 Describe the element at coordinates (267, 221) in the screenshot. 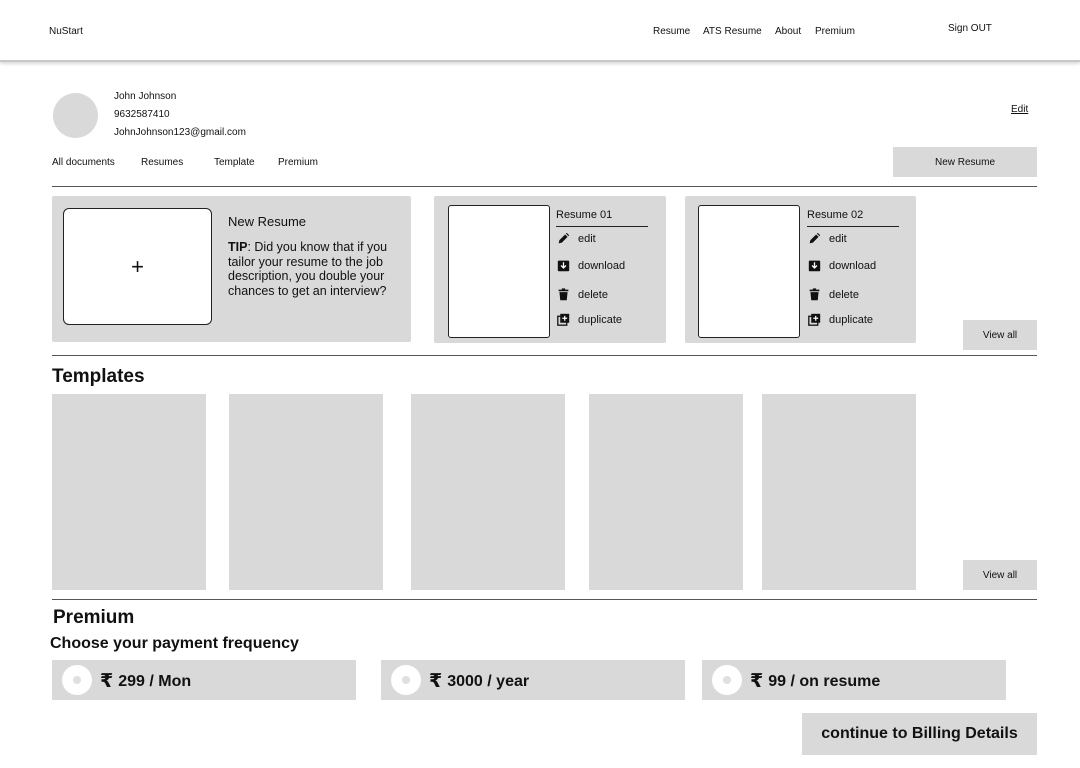

I see `new-resume-title: New Resume` at that location.